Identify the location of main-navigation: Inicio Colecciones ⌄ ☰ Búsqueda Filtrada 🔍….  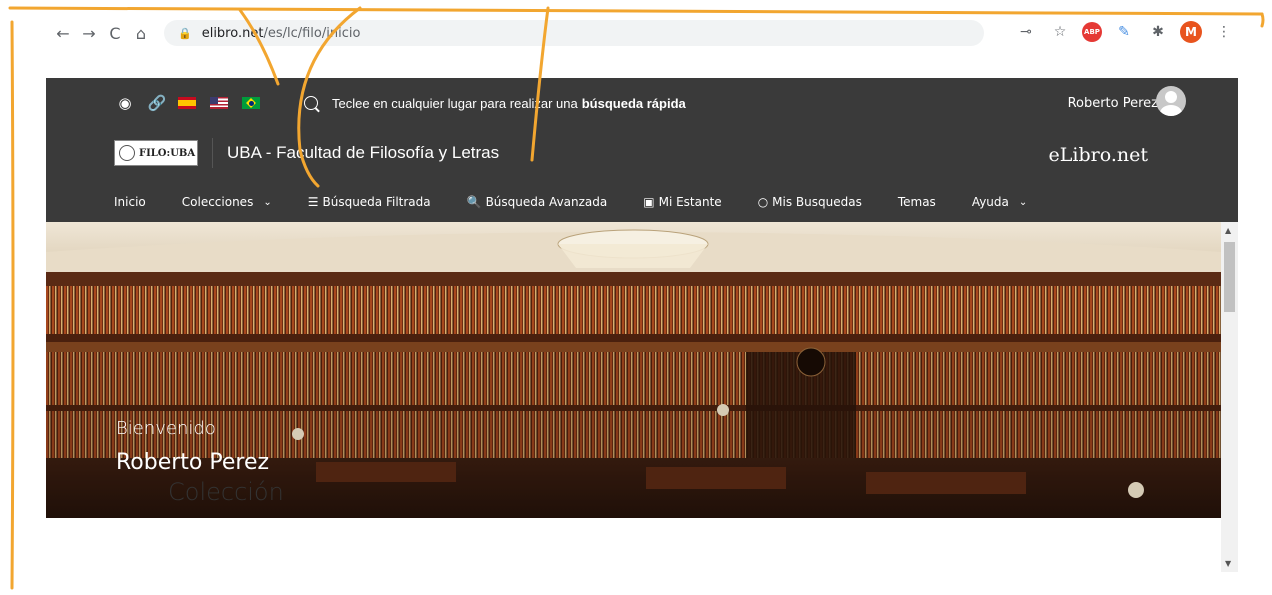
(588, 202).